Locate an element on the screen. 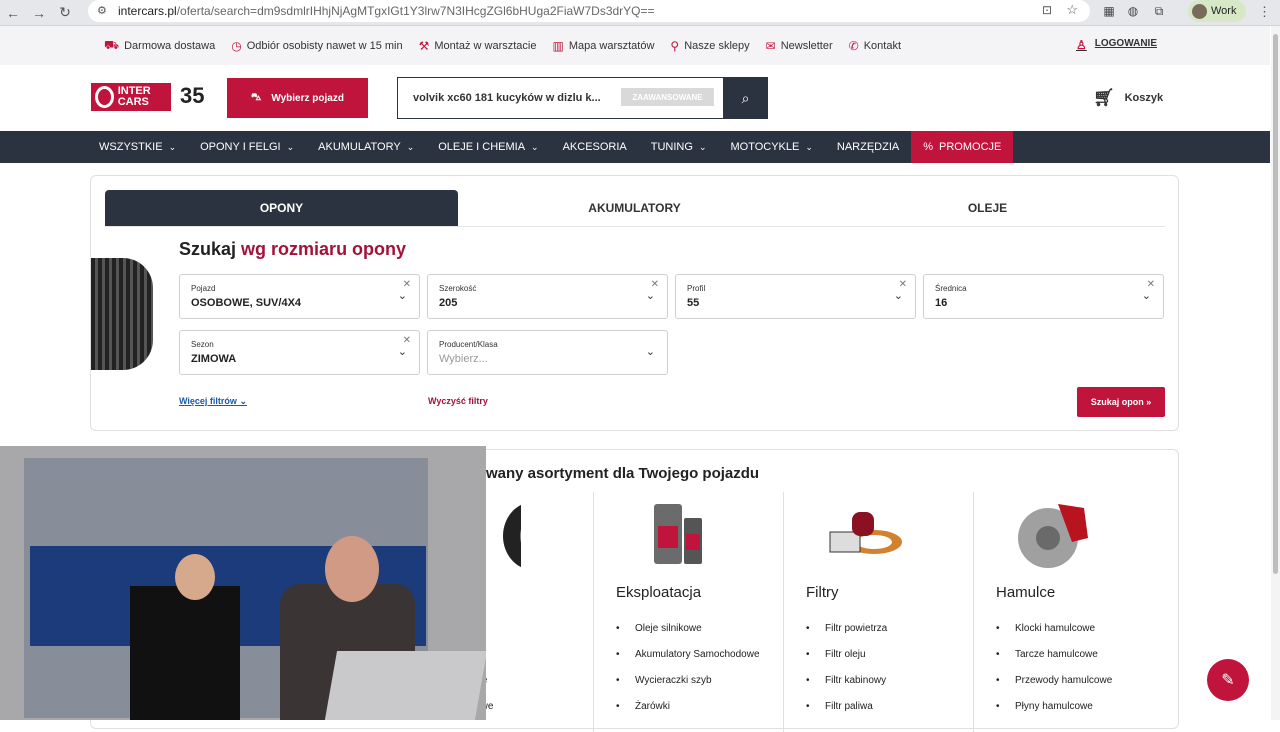  category-link: Wycieraczki szyb is located at coordinates (691, 681).